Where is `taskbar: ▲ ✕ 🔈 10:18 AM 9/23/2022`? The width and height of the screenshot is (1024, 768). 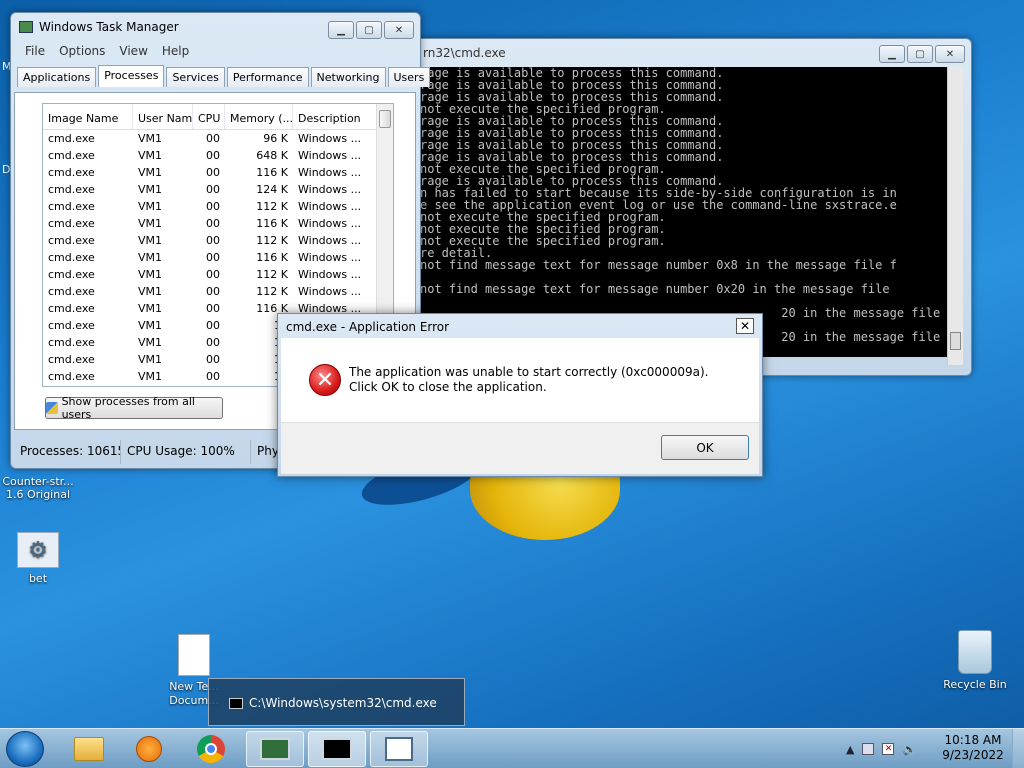
taskbar: ▲ ✕ 🔈 10:18 AM 9/23/2022 is located at coordinates (512, 748).